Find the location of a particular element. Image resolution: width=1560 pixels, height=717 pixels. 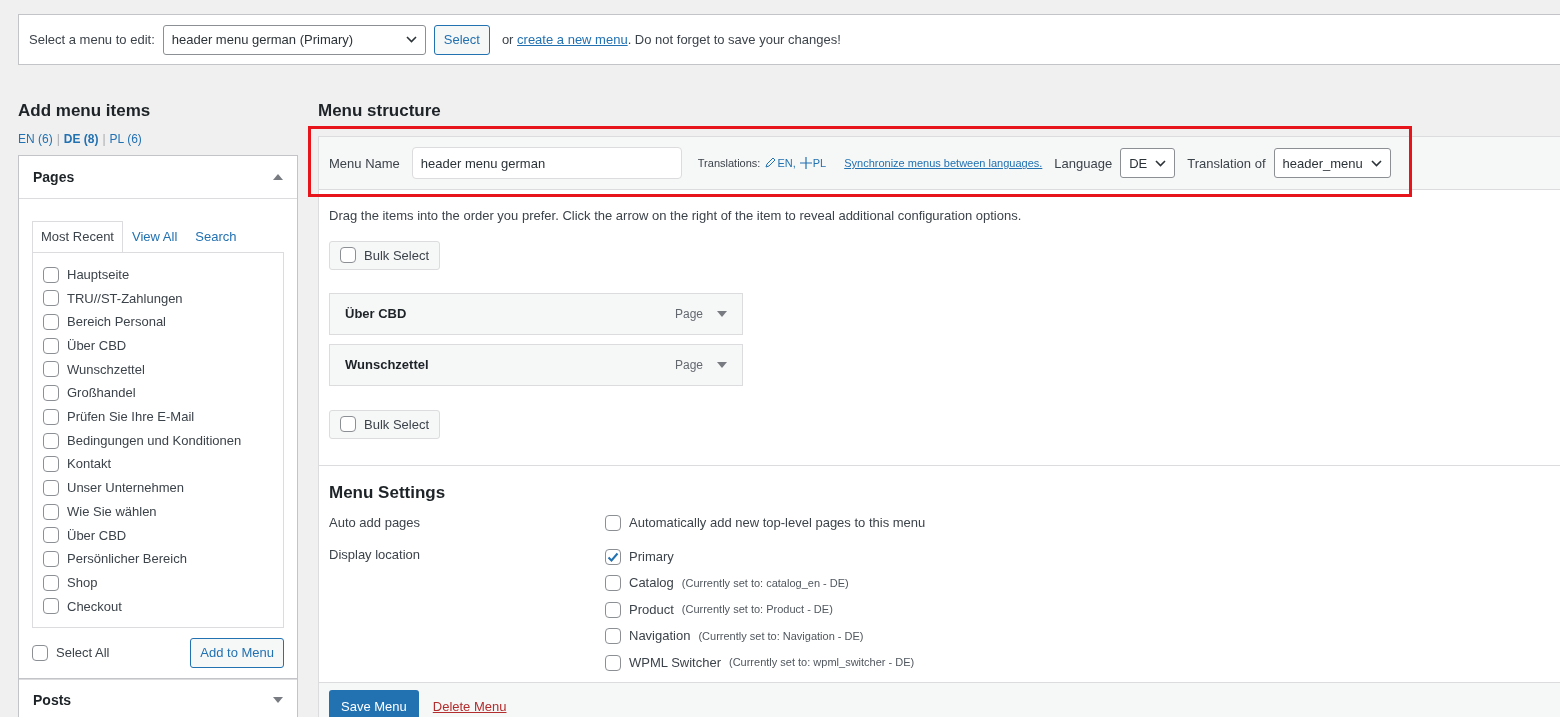

menu-select: header menu german (Primary) is located at coordinates (294, 39).